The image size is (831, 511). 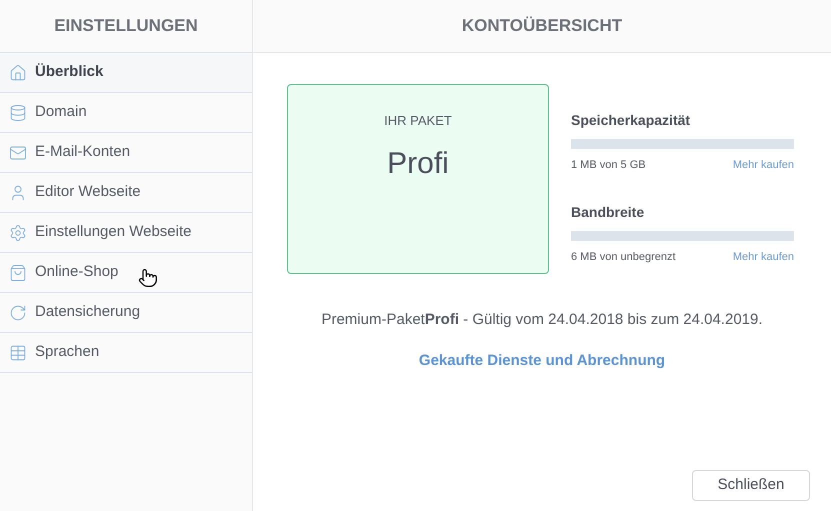 I want to click on meter-title: Speicherkapazität, so click(x=631, y=120).